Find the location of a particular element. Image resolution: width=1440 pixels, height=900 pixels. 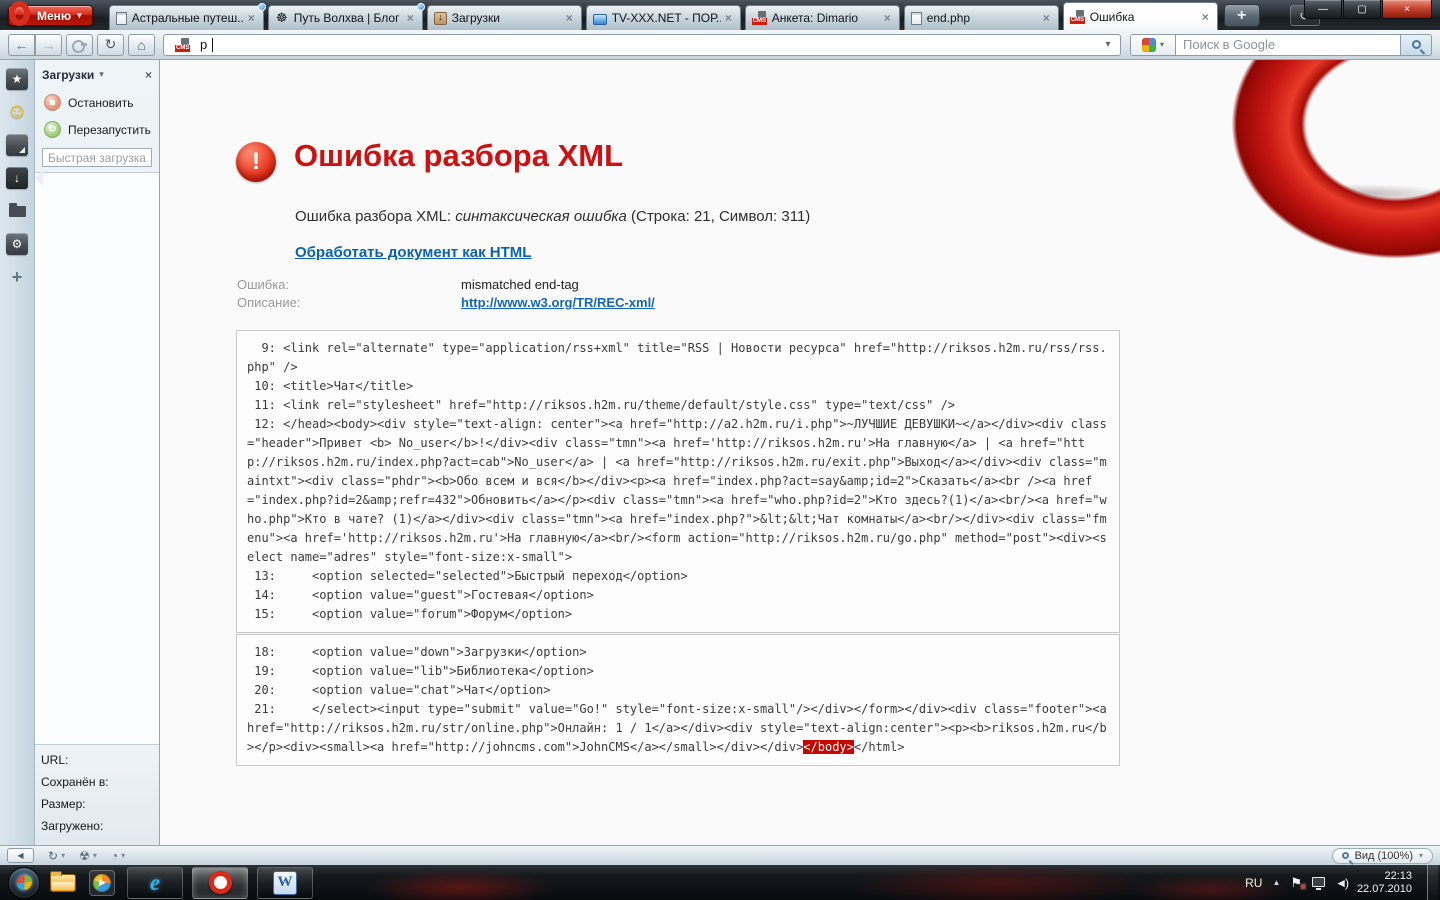

turbo-icon: ☢ is located at coordinates (84, 855).